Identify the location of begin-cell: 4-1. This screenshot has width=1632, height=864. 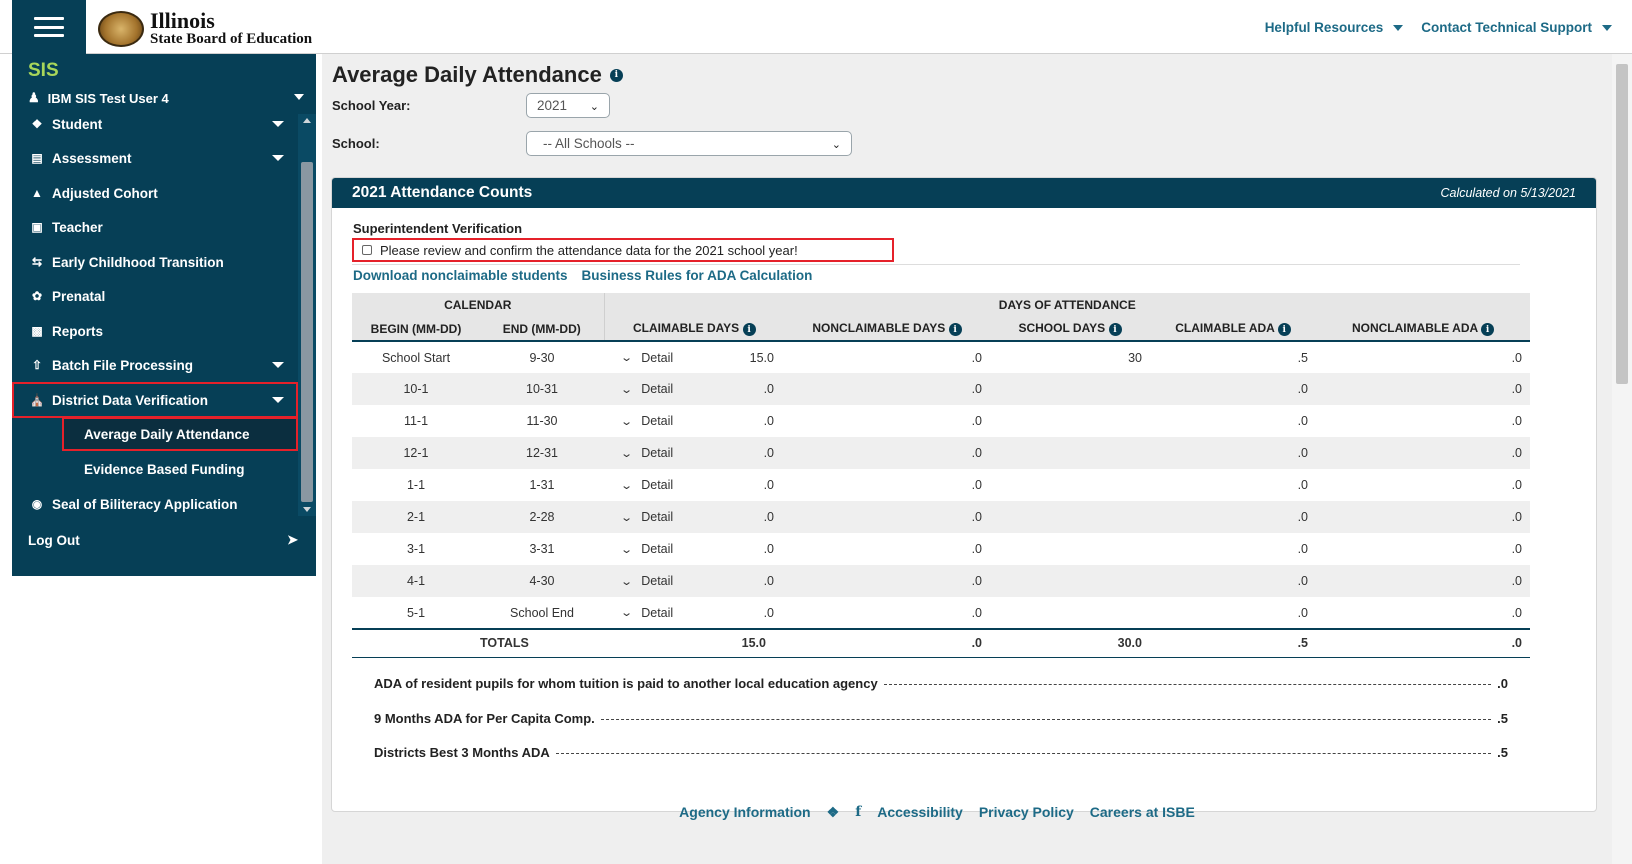
(416, 581).